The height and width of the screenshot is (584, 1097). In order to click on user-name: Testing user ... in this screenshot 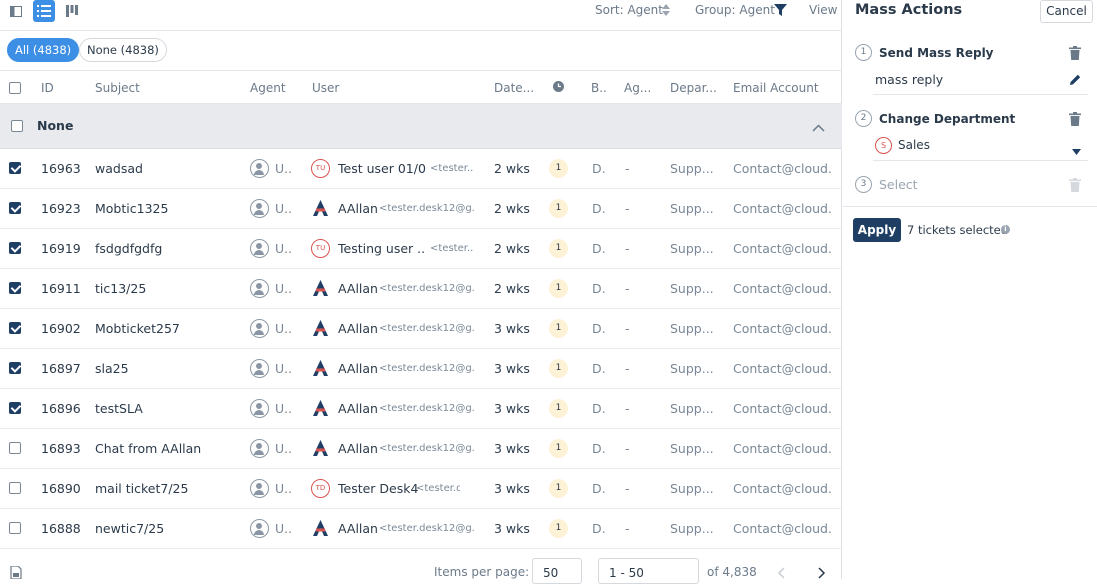, I will do `click(382, 248)`.